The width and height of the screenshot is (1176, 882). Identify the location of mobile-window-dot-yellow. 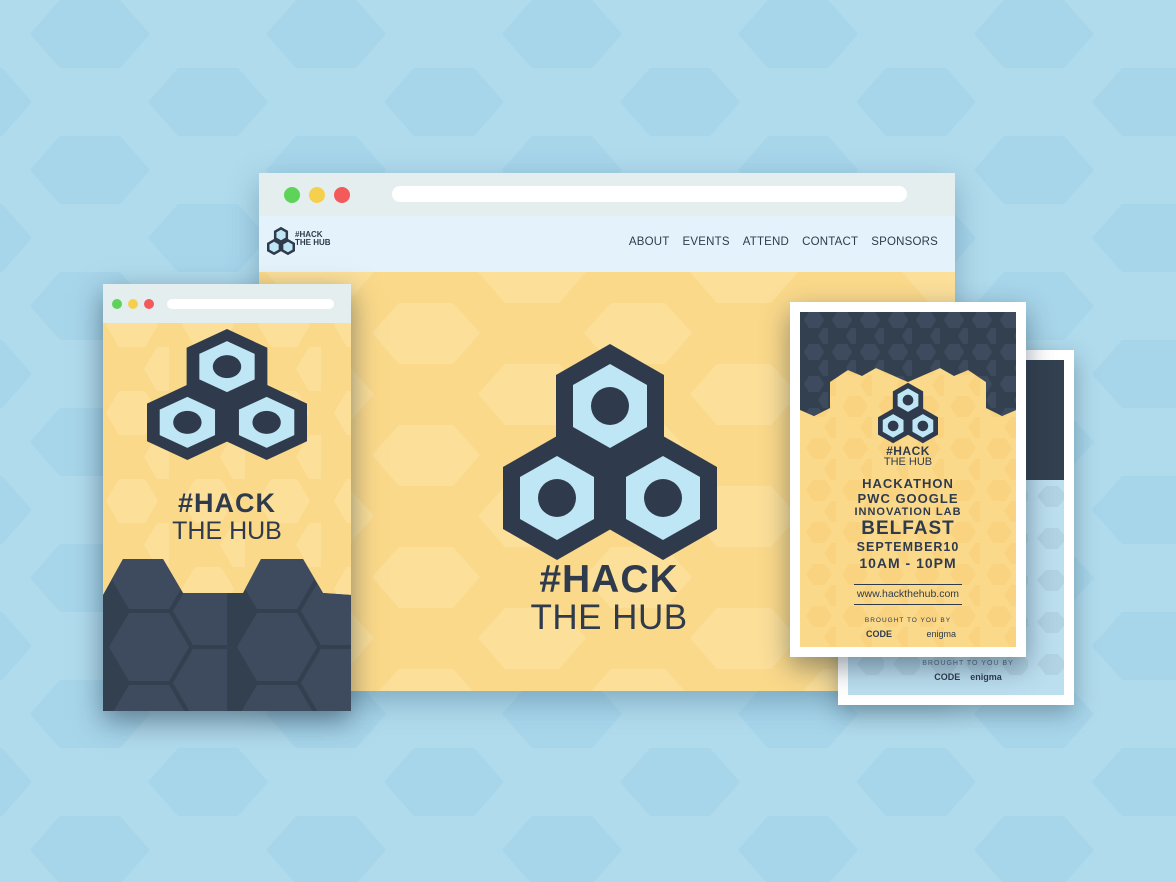
(133, 304).